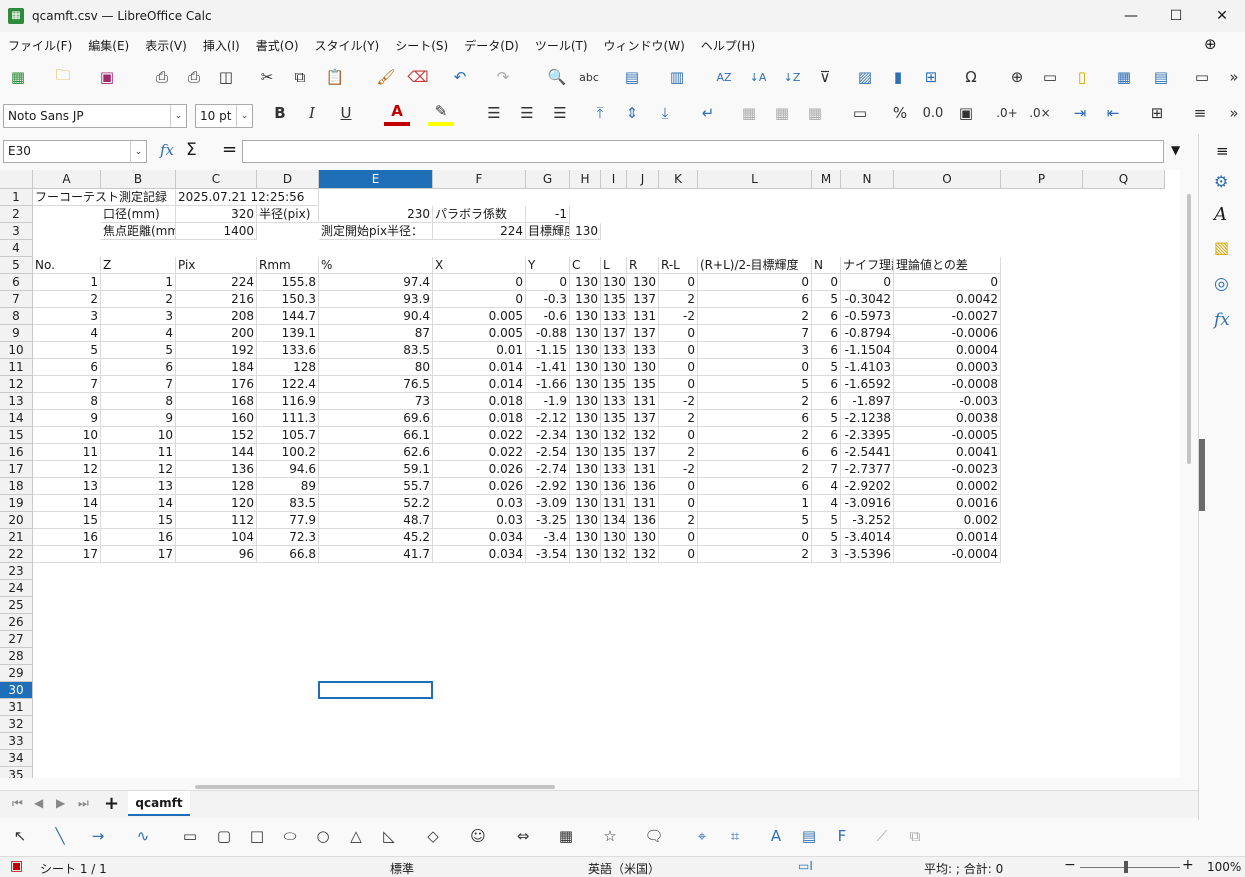 The image size is (1245, 877). What do you see at coordinates (643, 316) in the screenshot?
I see `cell: 131` at bounding box center [643, 316].